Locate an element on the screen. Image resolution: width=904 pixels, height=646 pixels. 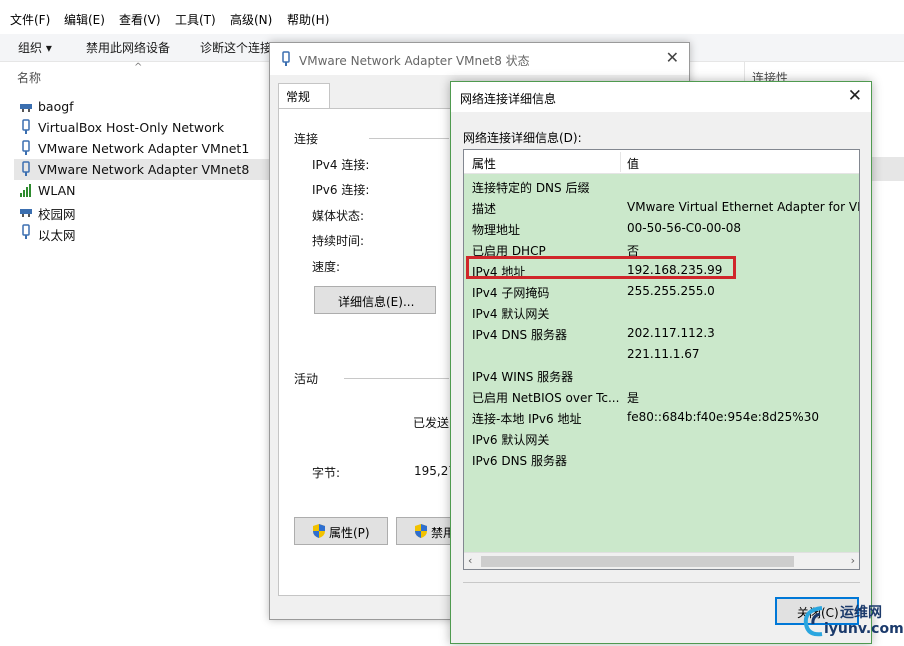
details-row-property: IPv6 默认网关 is located at coordinates (511, 440).